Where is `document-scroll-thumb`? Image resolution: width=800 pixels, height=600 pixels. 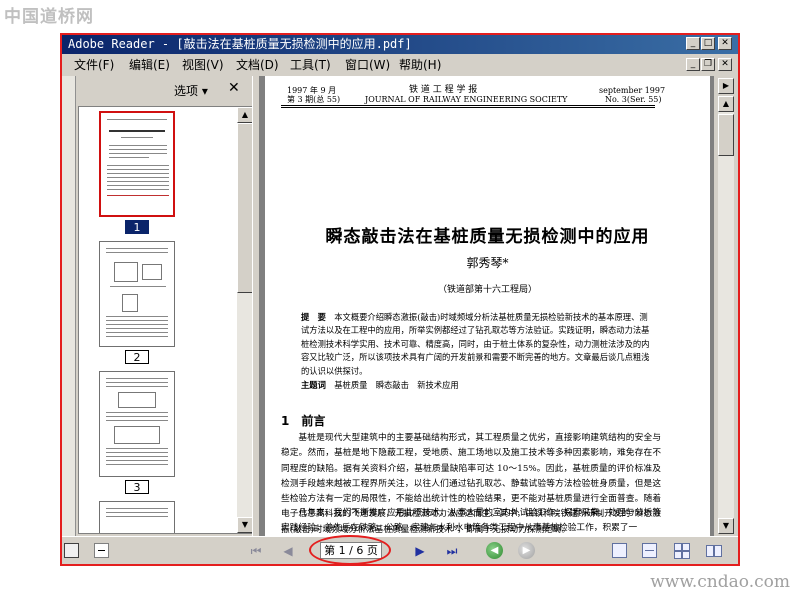
document-scroll-thumb is located at coordinates (726, 135).